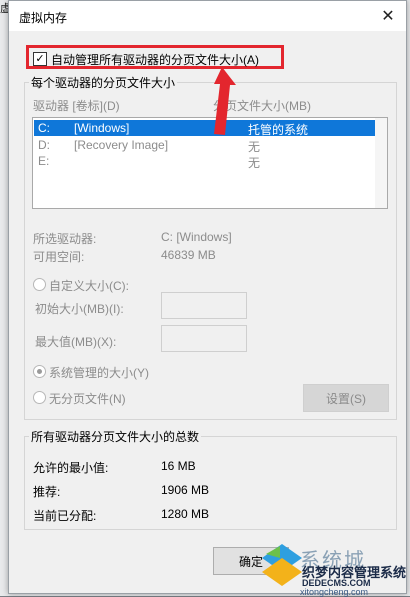 This screenshot has width=410, height=597. I want to click on current-allocated-label: 当前已分配:, so click(65, 516).